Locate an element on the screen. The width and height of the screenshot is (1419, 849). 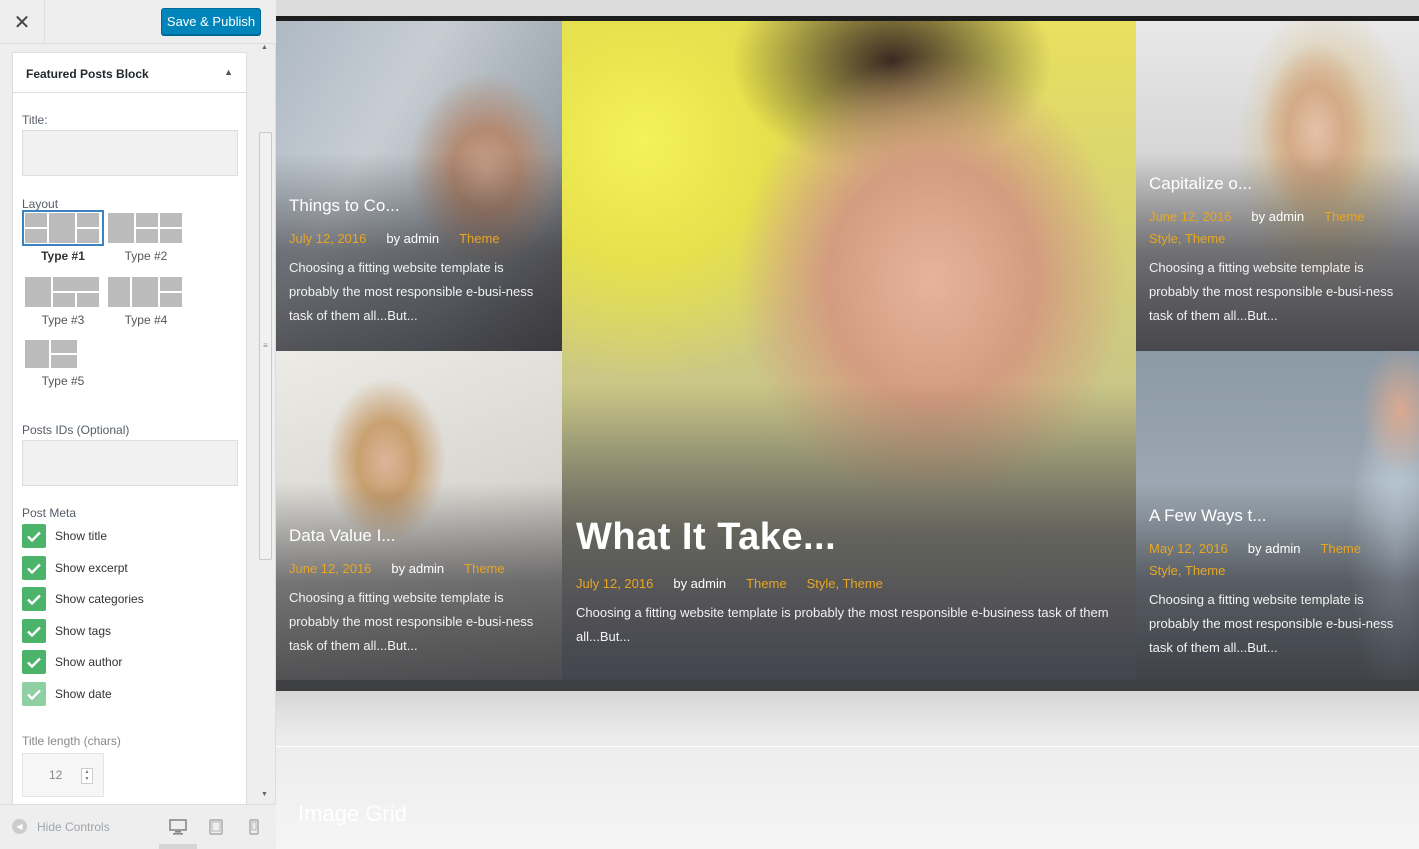
title-length-value: 12 is located at coordinates (56, 775).